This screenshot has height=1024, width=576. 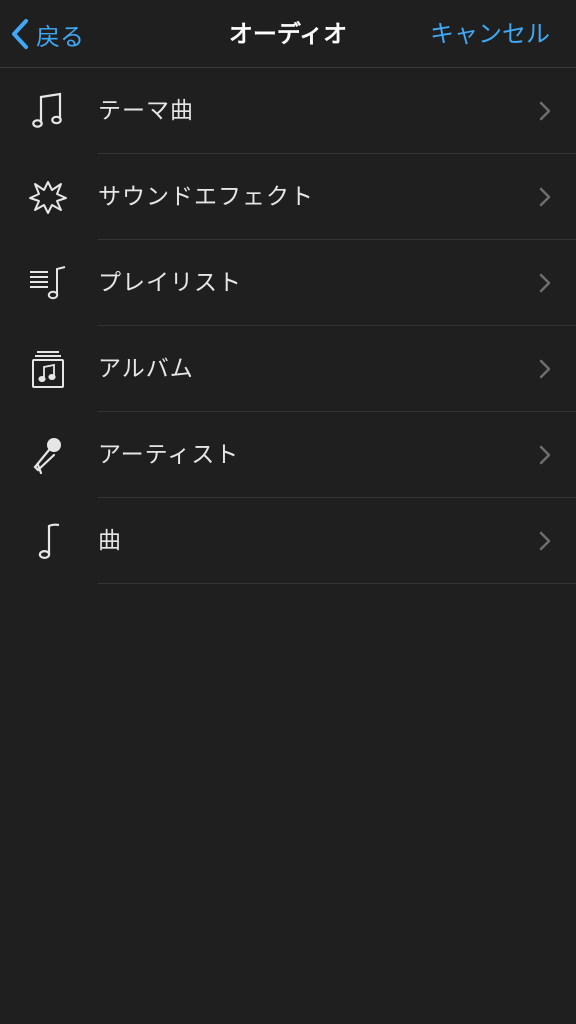 I want to click on microphone-icon, so click(x=48, y=455).